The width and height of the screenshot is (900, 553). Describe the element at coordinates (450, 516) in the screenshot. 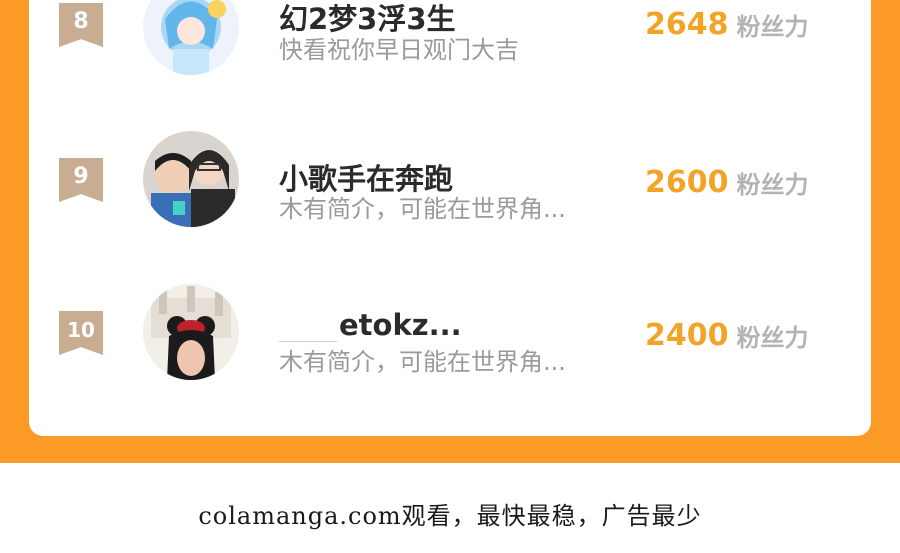

I see `footer-watermark-text: colamanga.com观看，最快最稳，广告最少` at that location.